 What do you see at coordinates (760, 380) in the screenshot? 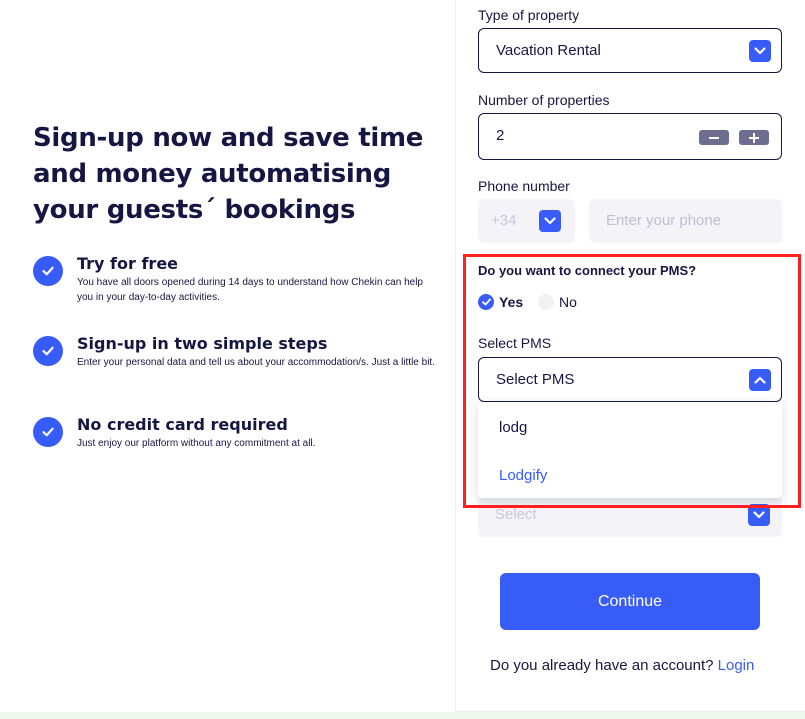
I see `chevron-up-icon` at bounding box center [760, 380].